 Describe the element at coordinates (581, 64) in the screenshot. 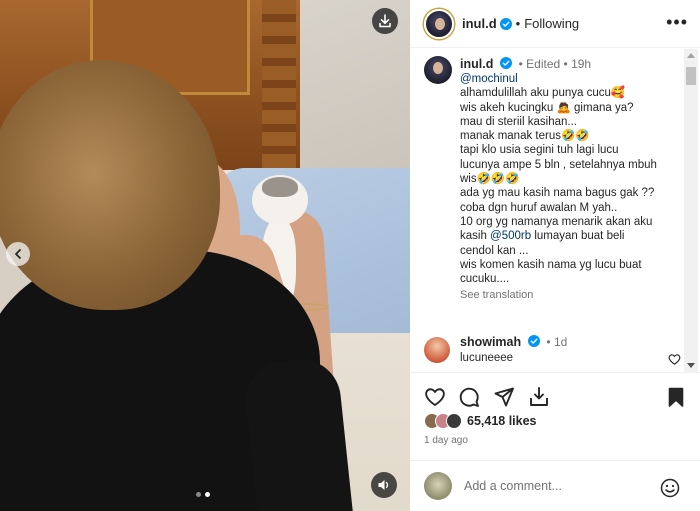

I see `caption-time: 19h` at that location.